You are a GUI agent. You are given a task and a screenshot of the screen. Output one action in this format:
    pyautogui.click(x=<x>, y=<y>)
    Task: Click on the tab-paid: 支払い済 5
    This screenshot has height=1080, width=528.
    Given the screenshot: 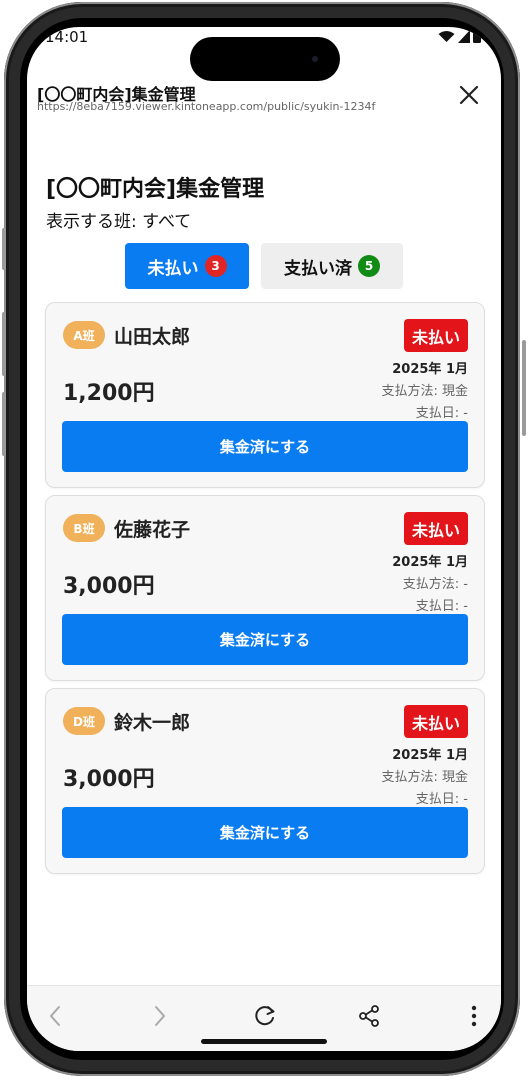 What is the action you would take?
    pyautogui.click(x=332, y=266)
    